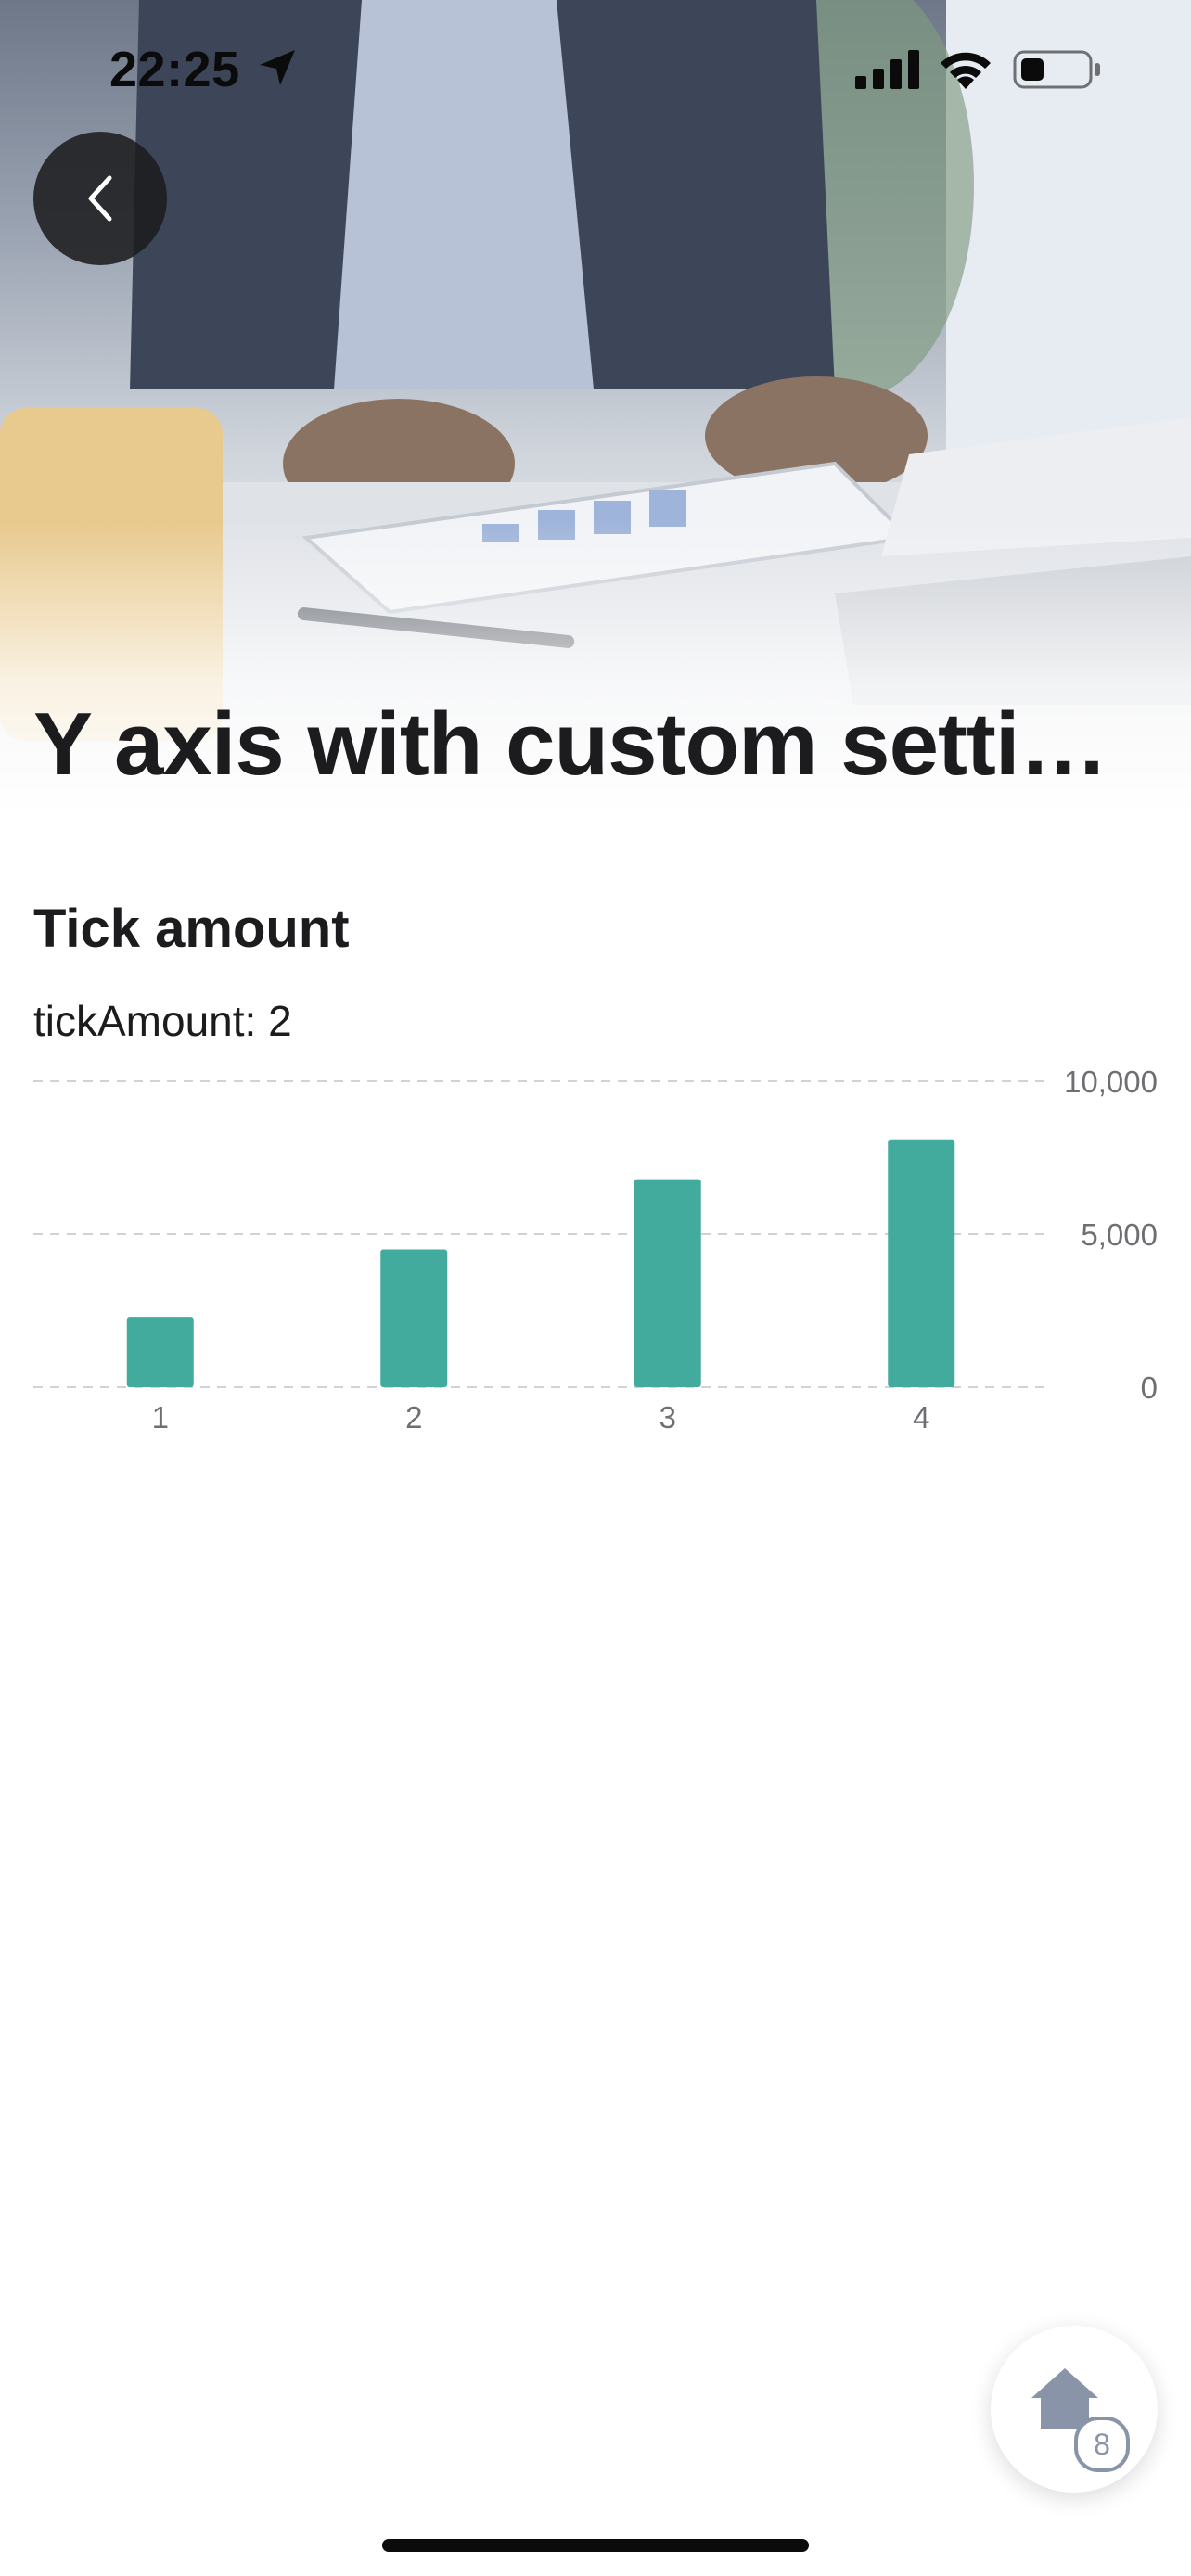 The width and height of the screenshot is (1191, 2576). Describe the element at coordinates (191, 929) in the screenshot. I see `section-title: Tick amount` at that location.